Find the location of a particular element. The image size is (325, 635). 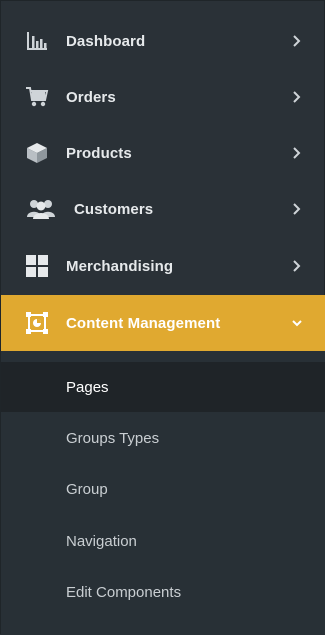

sidebar-item-label: Customers is located at coordinates (114, 209).